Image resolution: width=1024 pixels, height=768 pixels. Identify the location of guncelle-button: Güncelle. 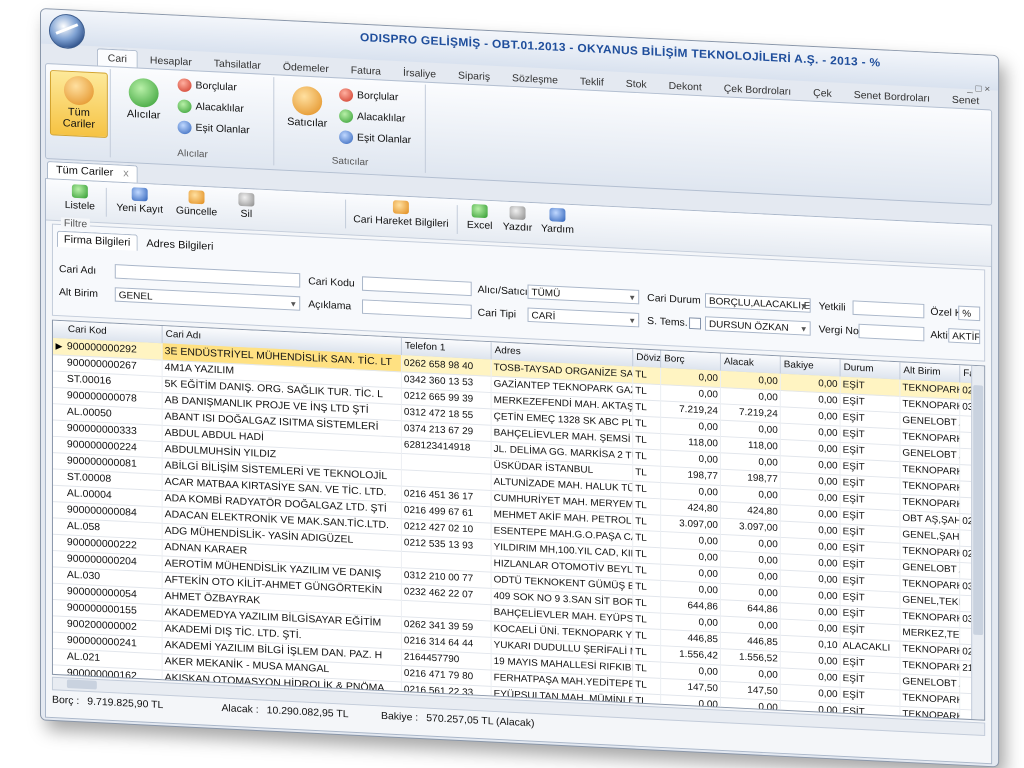
(197, 206).